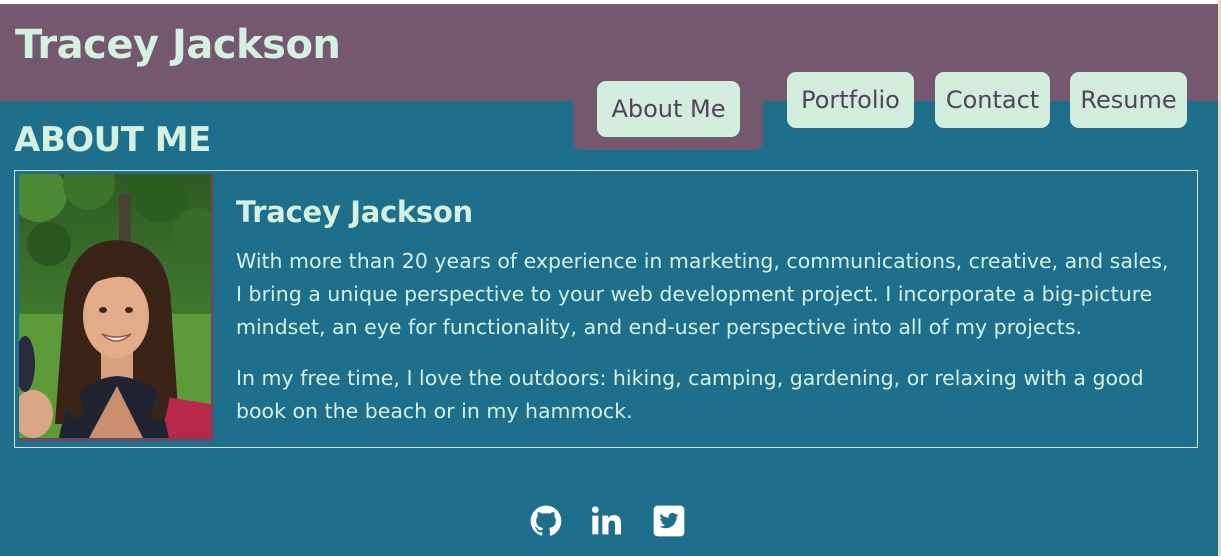 The height and width of the screenshot is (556, 1221). Describe the element at coordinates (354, 212) in the screenshot. I see `card-name: Tracey Jackson` at that location.